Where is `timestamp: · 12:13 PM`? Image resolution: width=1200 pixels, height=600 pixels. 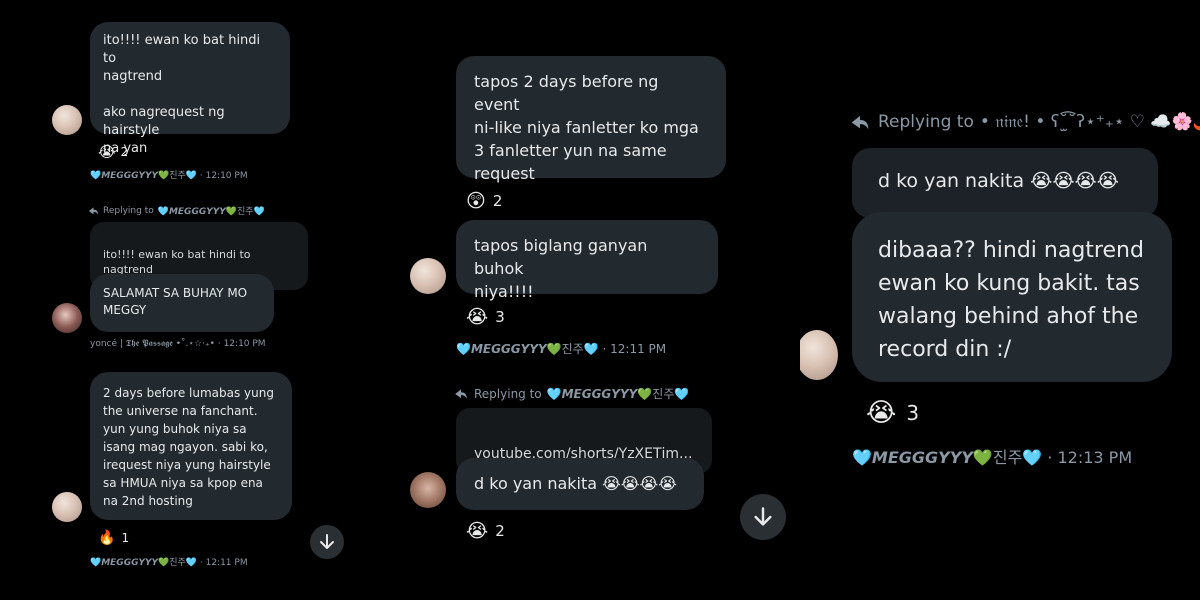
timestamp: · 12:13 PM is located at coordinates (1090, 457).